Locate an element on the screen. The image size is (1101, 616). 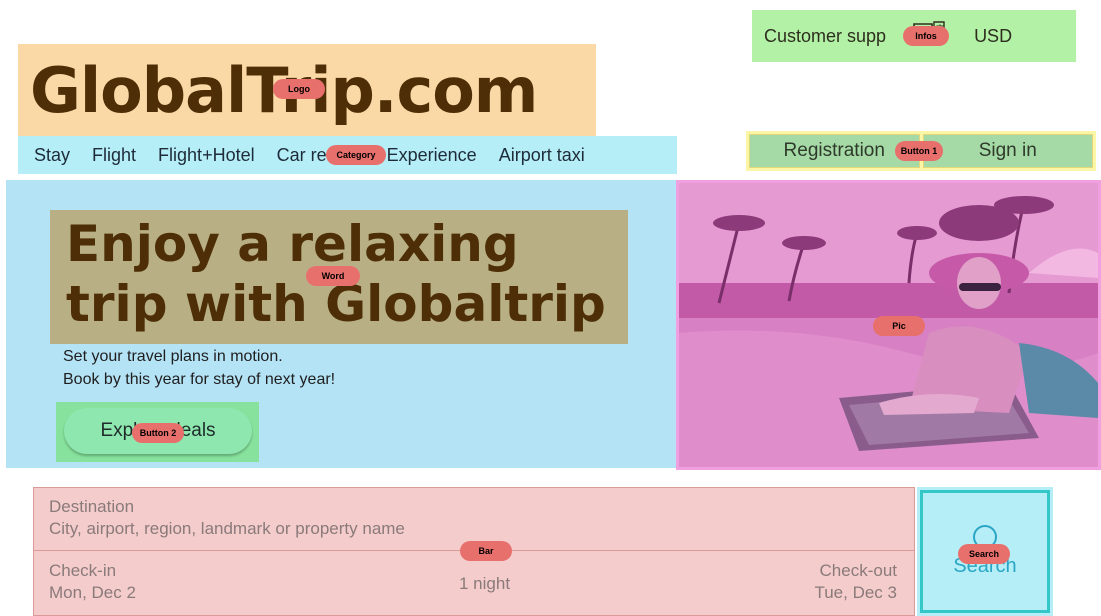
nav-item-experience: Experience is located at coordinates (432, 155).